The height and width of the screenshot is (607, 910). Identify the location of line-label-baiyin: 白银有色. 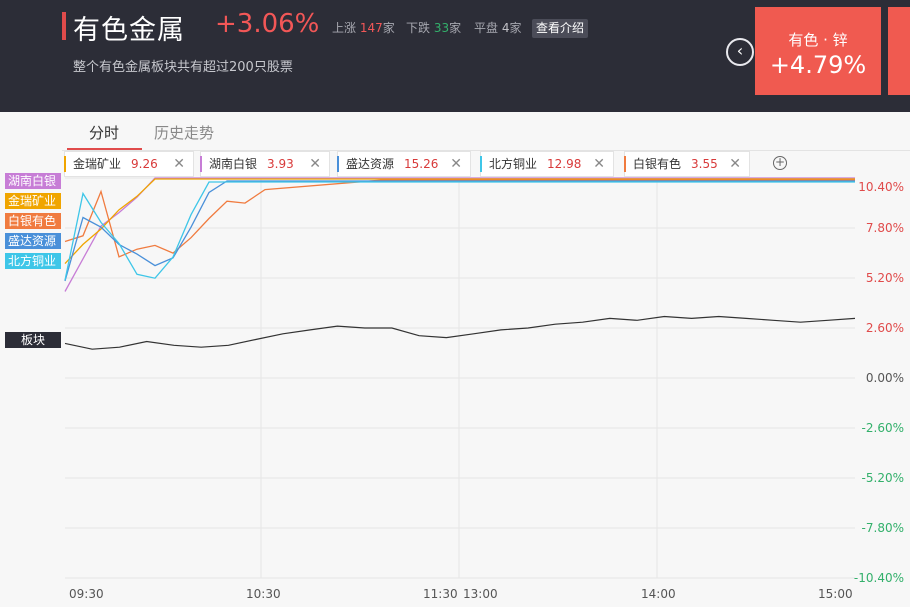
(33, 221).